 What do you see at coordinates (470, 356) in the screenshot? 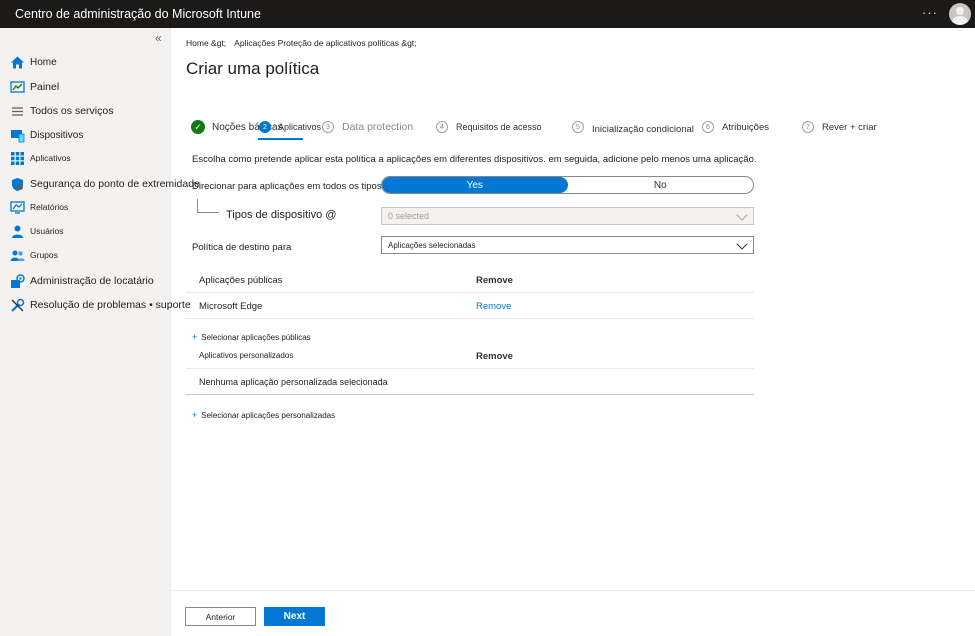
I see `custom-apps-header-row: Aplicativos personalizados Remove` at bounding box center [470, 356].